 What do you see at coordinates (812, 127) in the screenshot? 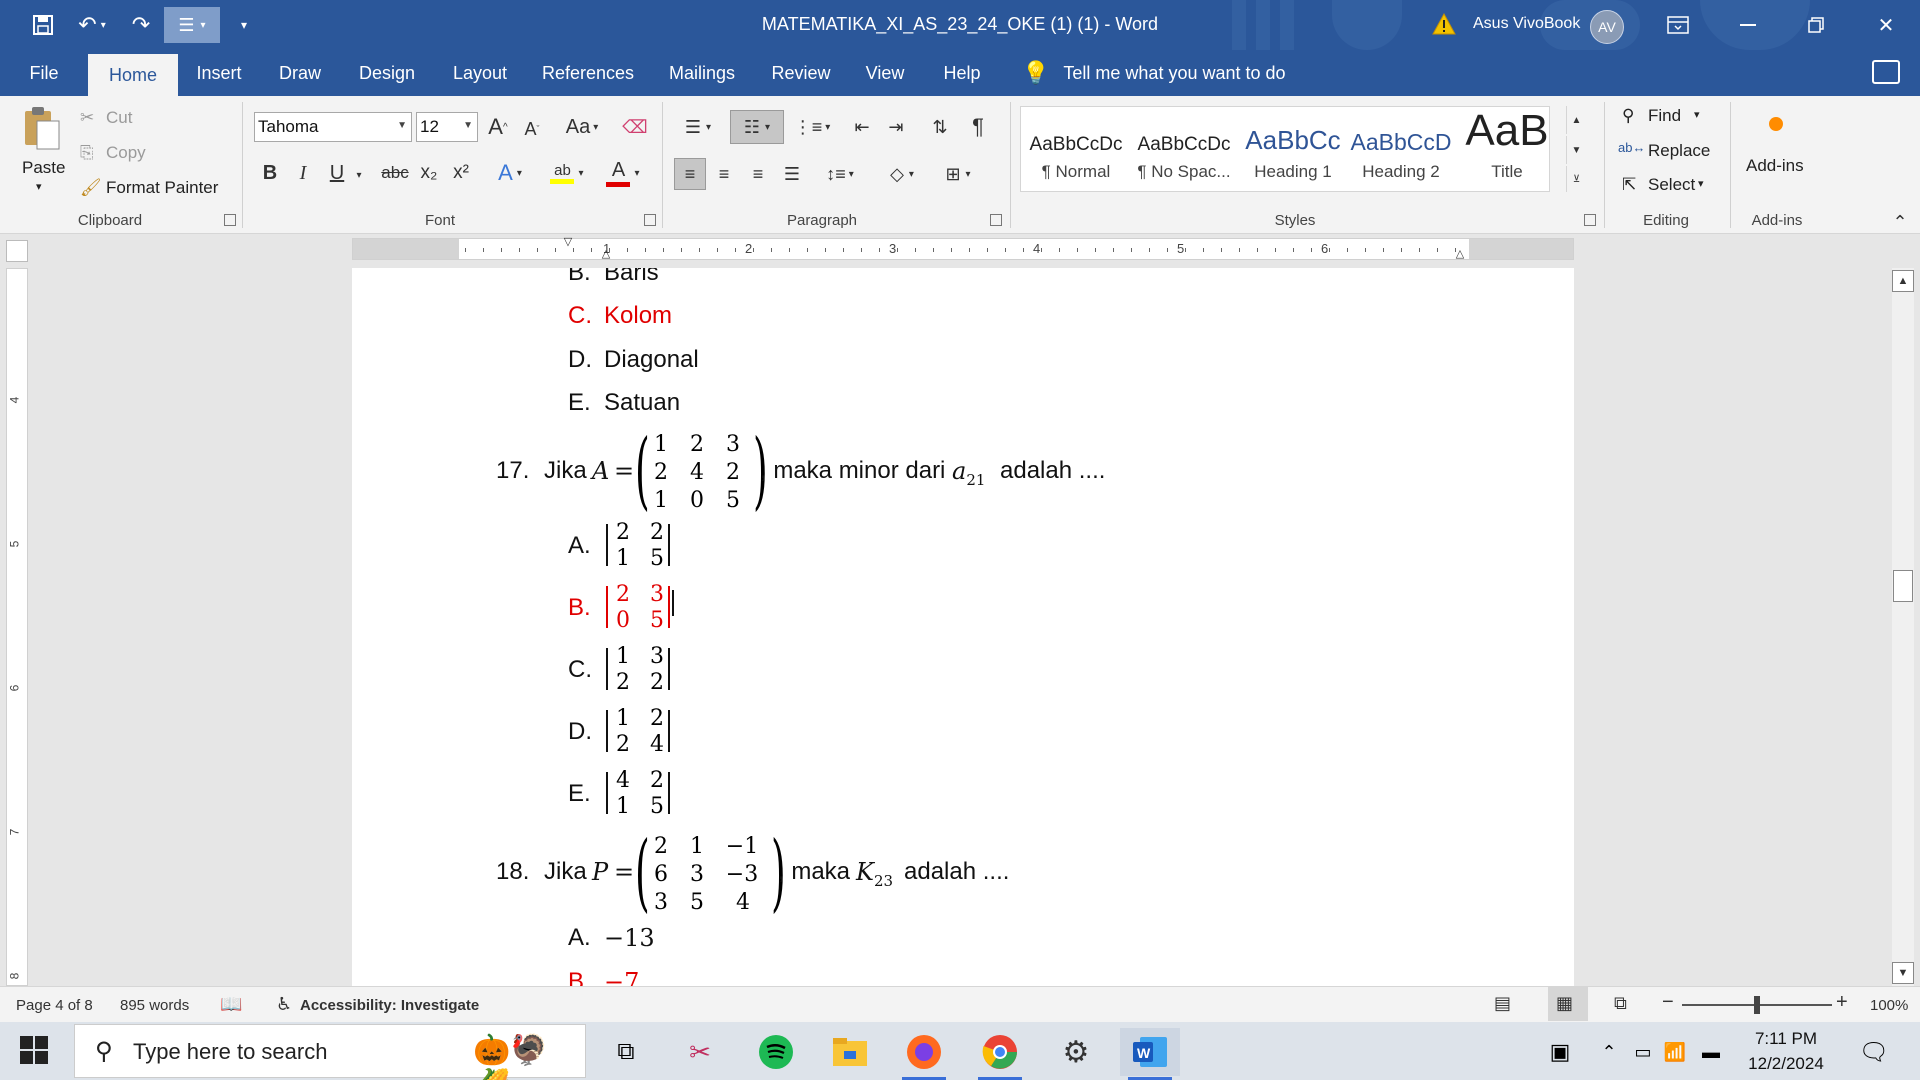
I see `multilevel-list-icon: ⋮≡ ▾` at bounding box center [812, 127].